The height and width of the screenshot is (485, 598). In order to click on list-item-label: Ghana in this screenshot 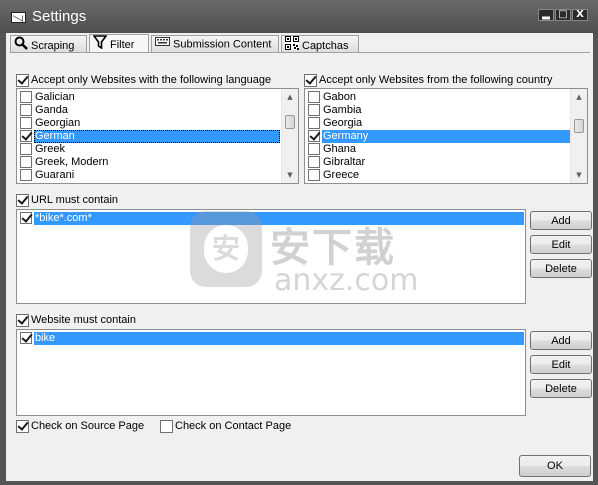, I will do `click(340, 149)`.